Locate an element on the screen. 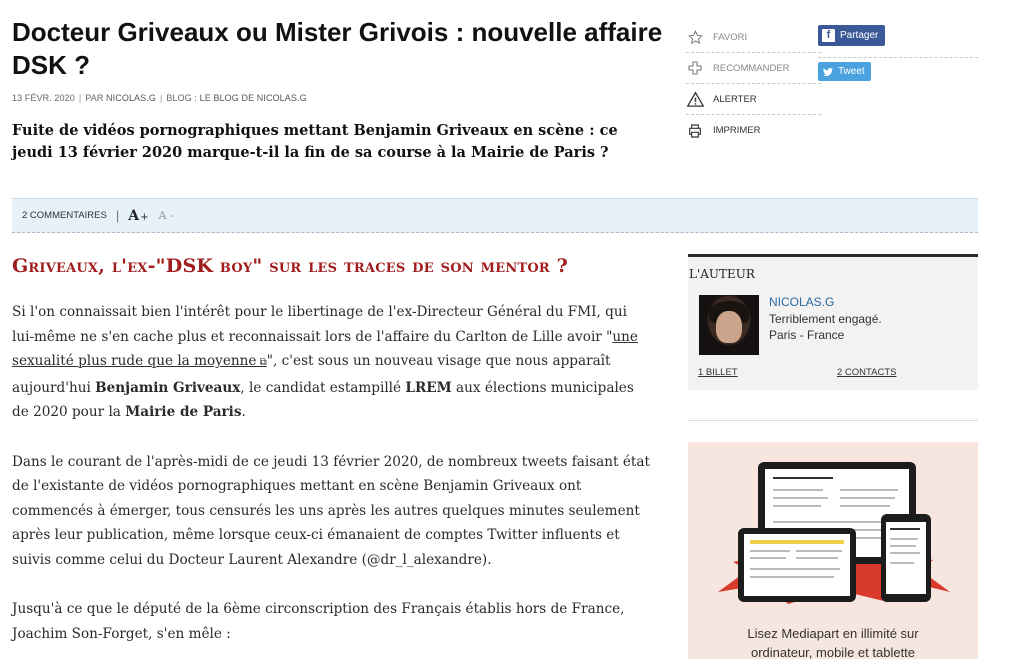 This screenshot has width=1024, height=659. social-buttons: f Partager Tweet is located at coordinates (898, 58).